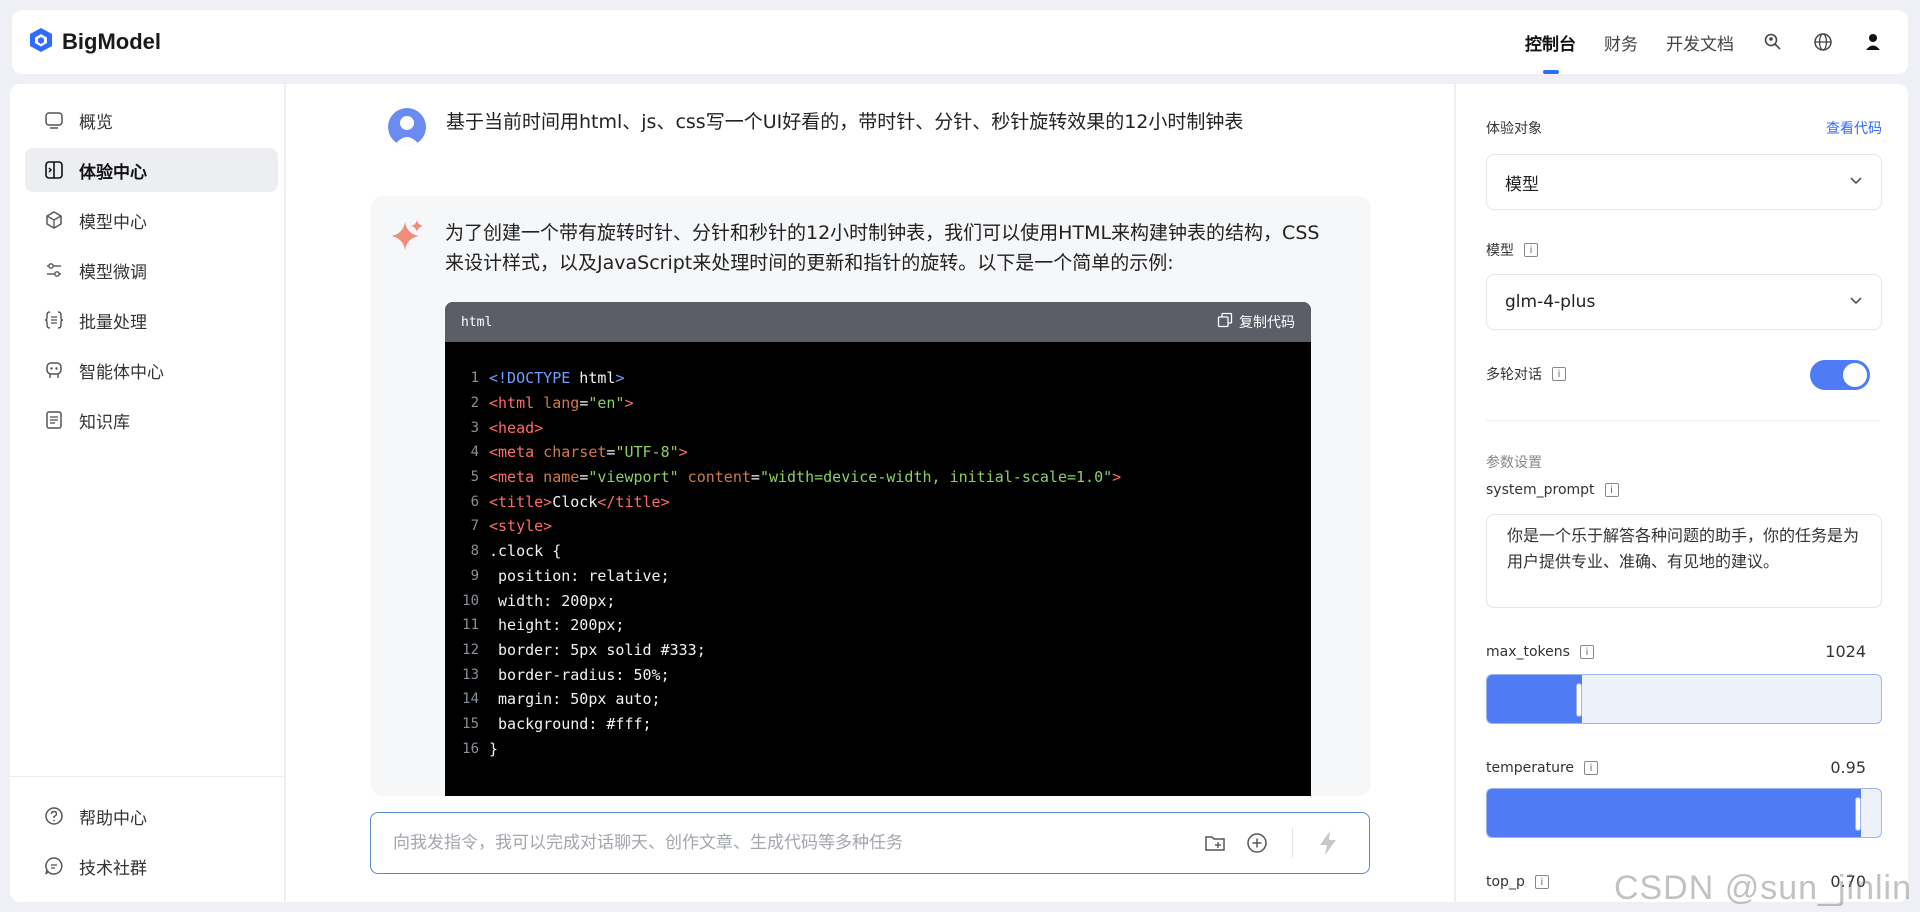  What do you see at coordinates (960, 42) in the screenshot?
I see `top-header: BigModel 控制台 财务 开发文档` at bounding box center [960, 42].